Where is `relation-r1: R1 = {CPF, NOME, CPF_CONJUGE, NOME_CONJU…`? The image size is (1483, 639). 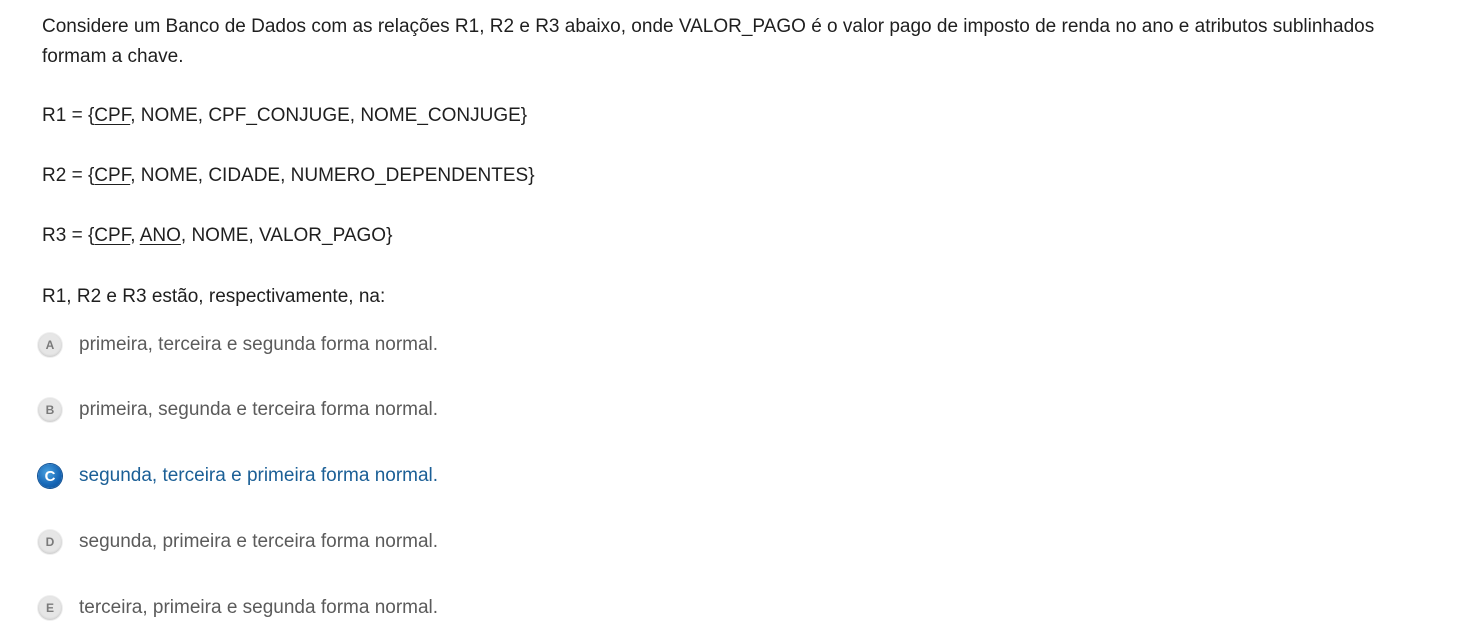
relation-r1: R1 = {CPF, NOME, CPF_CONJUGE, NOME_CONJU… is located at coordinates (284, 116).